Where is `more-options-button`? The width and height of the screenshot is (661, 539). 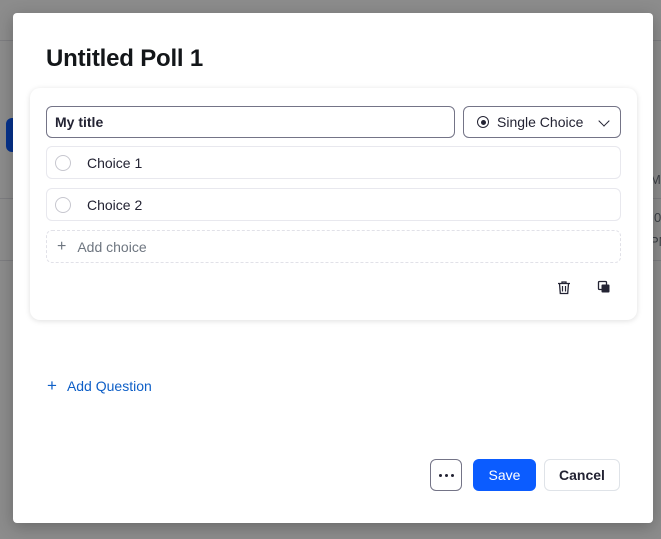 more-options-button is located at coordinates (446, 475).